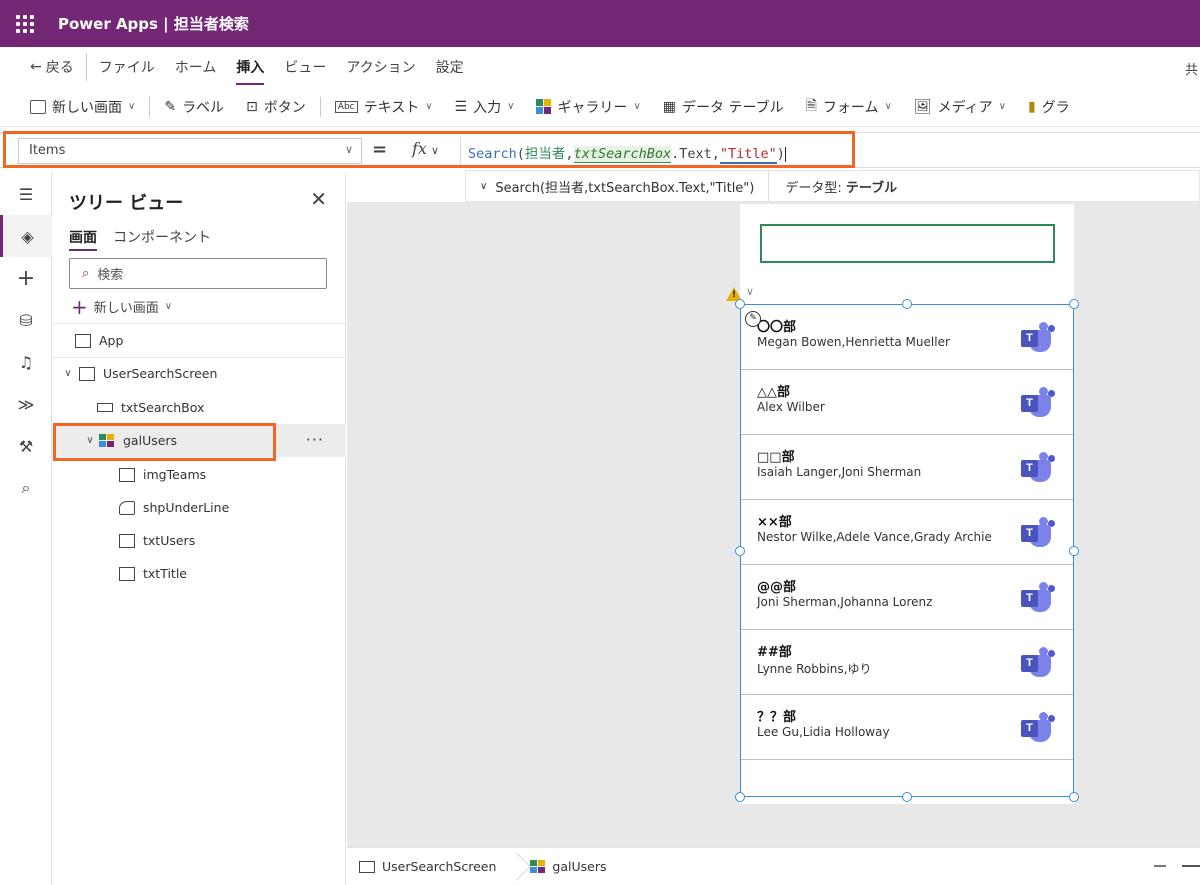 This screenshot has height=885, width=1200. I want to click on formula-input: Search(担当者,txtSearchBox.Text,"Title"), so click(627, 153).